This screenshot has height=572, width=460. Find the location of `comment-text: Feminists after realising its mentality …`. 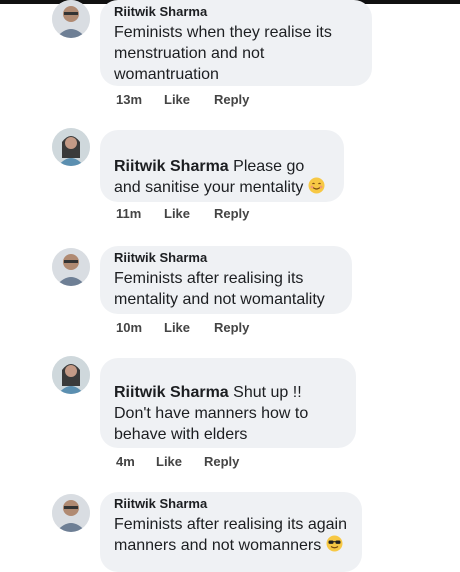

comment-text: Feminists after realising its mentality … is located at coordinates (219, 289).